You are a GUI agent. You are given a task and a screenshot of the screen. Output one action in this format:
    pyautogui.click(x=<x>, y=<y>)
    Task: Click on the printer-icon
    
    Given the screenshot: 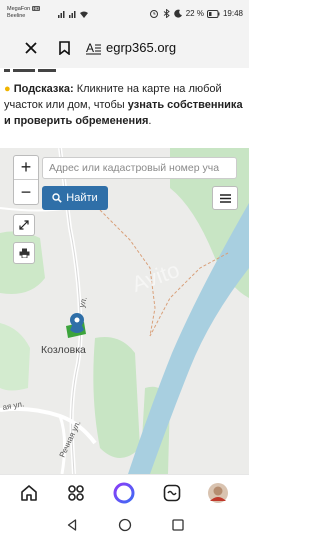 What is the action you would take?
    pyautogui.click(x=24, y=253)
    